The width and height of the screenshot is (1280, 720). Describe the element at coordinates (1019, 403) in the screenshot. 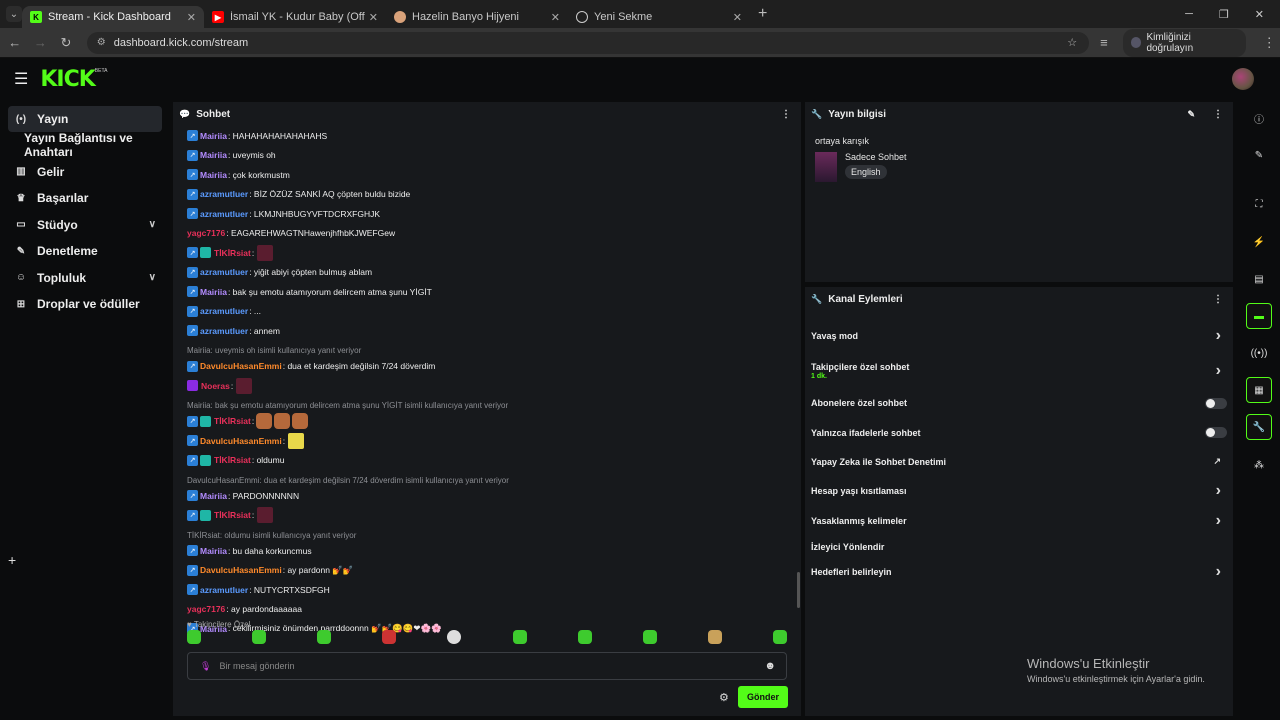

I see `channel-action-item: Abonelere özel sohbet` at that location.